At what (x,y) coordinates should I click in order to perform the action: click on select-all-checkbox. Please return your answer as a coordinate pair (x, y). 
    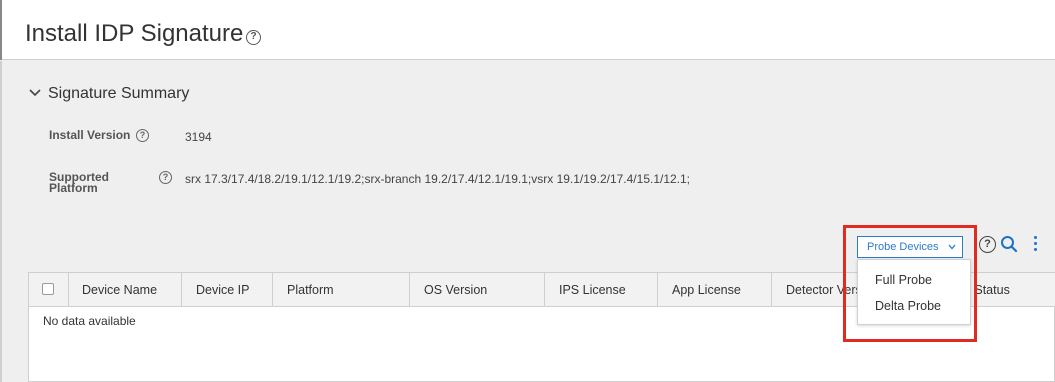
    Looking at the image, I should click on (48, 289).